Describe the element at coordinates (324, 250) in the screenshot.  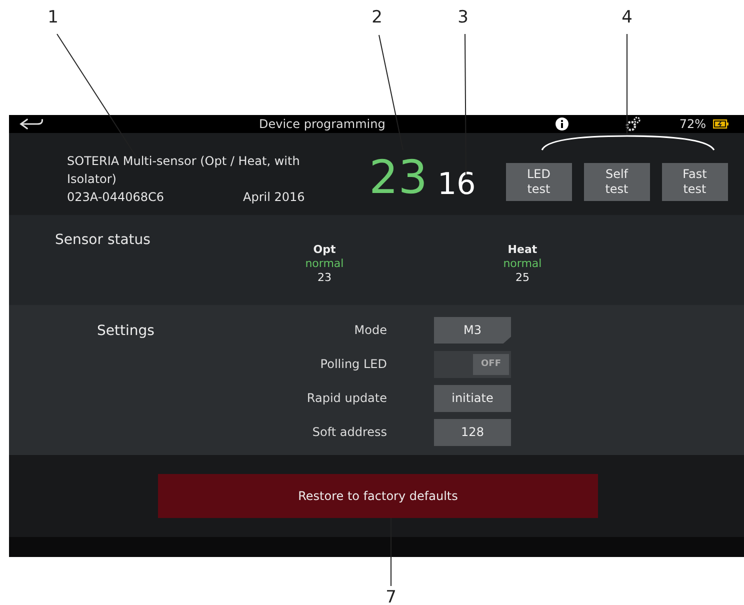
I see `sensor-name: Opt` at that location.